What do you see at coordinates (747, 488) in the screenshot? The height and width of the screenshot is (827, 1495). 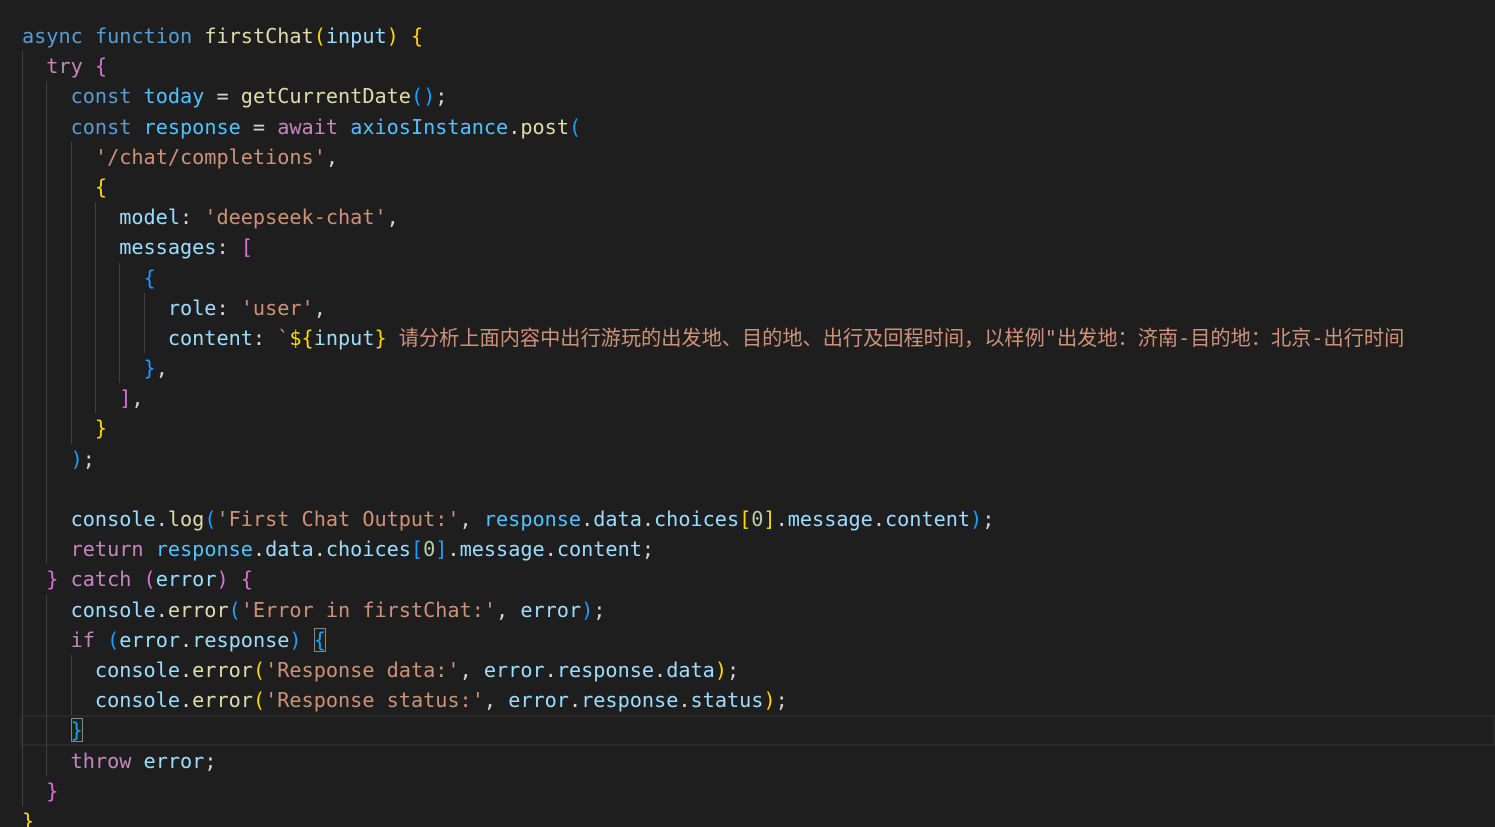 I see `code-line` at bounding box center [747, 488].